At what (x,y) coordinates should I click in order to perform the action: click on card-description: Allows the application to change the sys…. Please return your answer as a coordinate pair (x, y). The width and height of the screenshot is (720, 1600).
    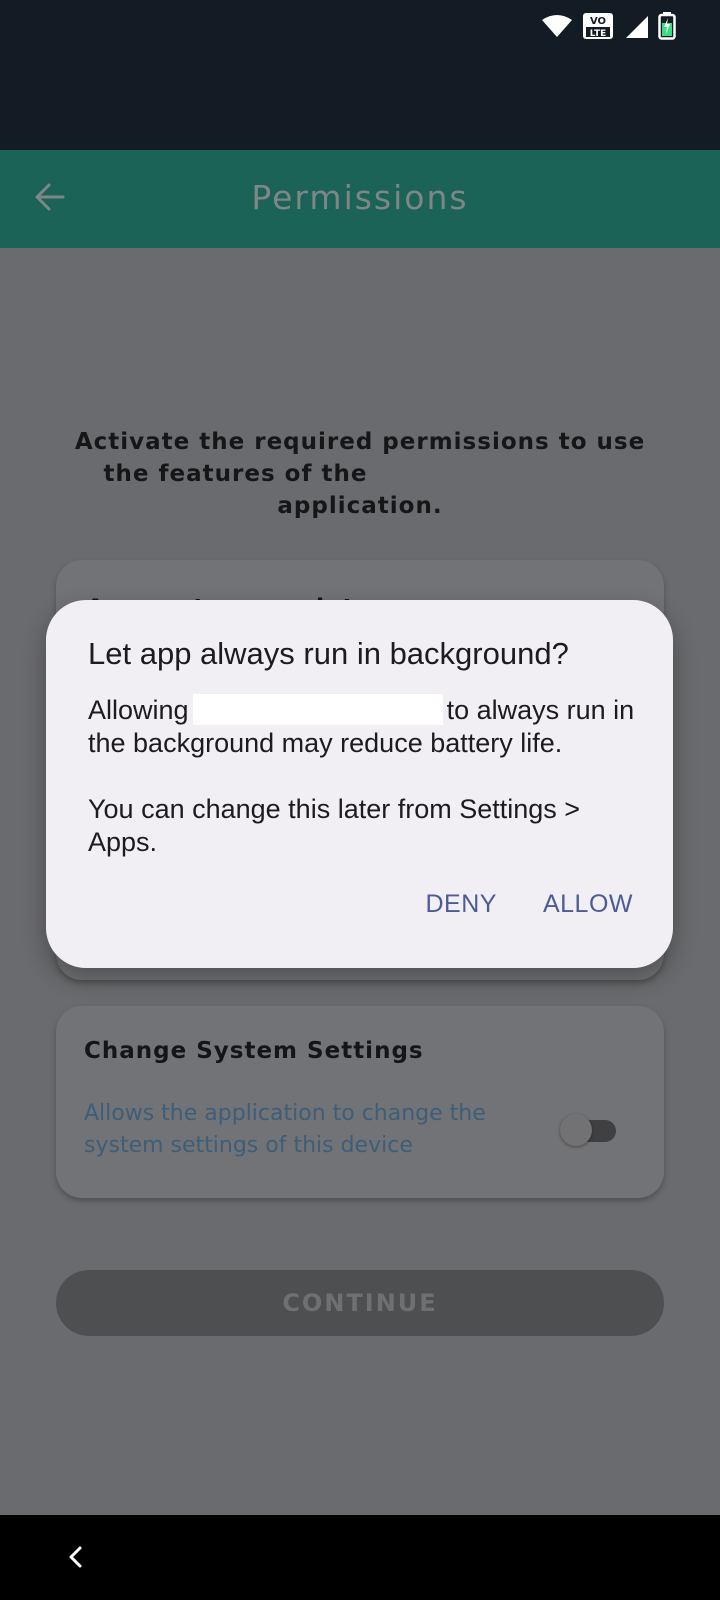
    Looking at the image, I should click on (285, 1129).